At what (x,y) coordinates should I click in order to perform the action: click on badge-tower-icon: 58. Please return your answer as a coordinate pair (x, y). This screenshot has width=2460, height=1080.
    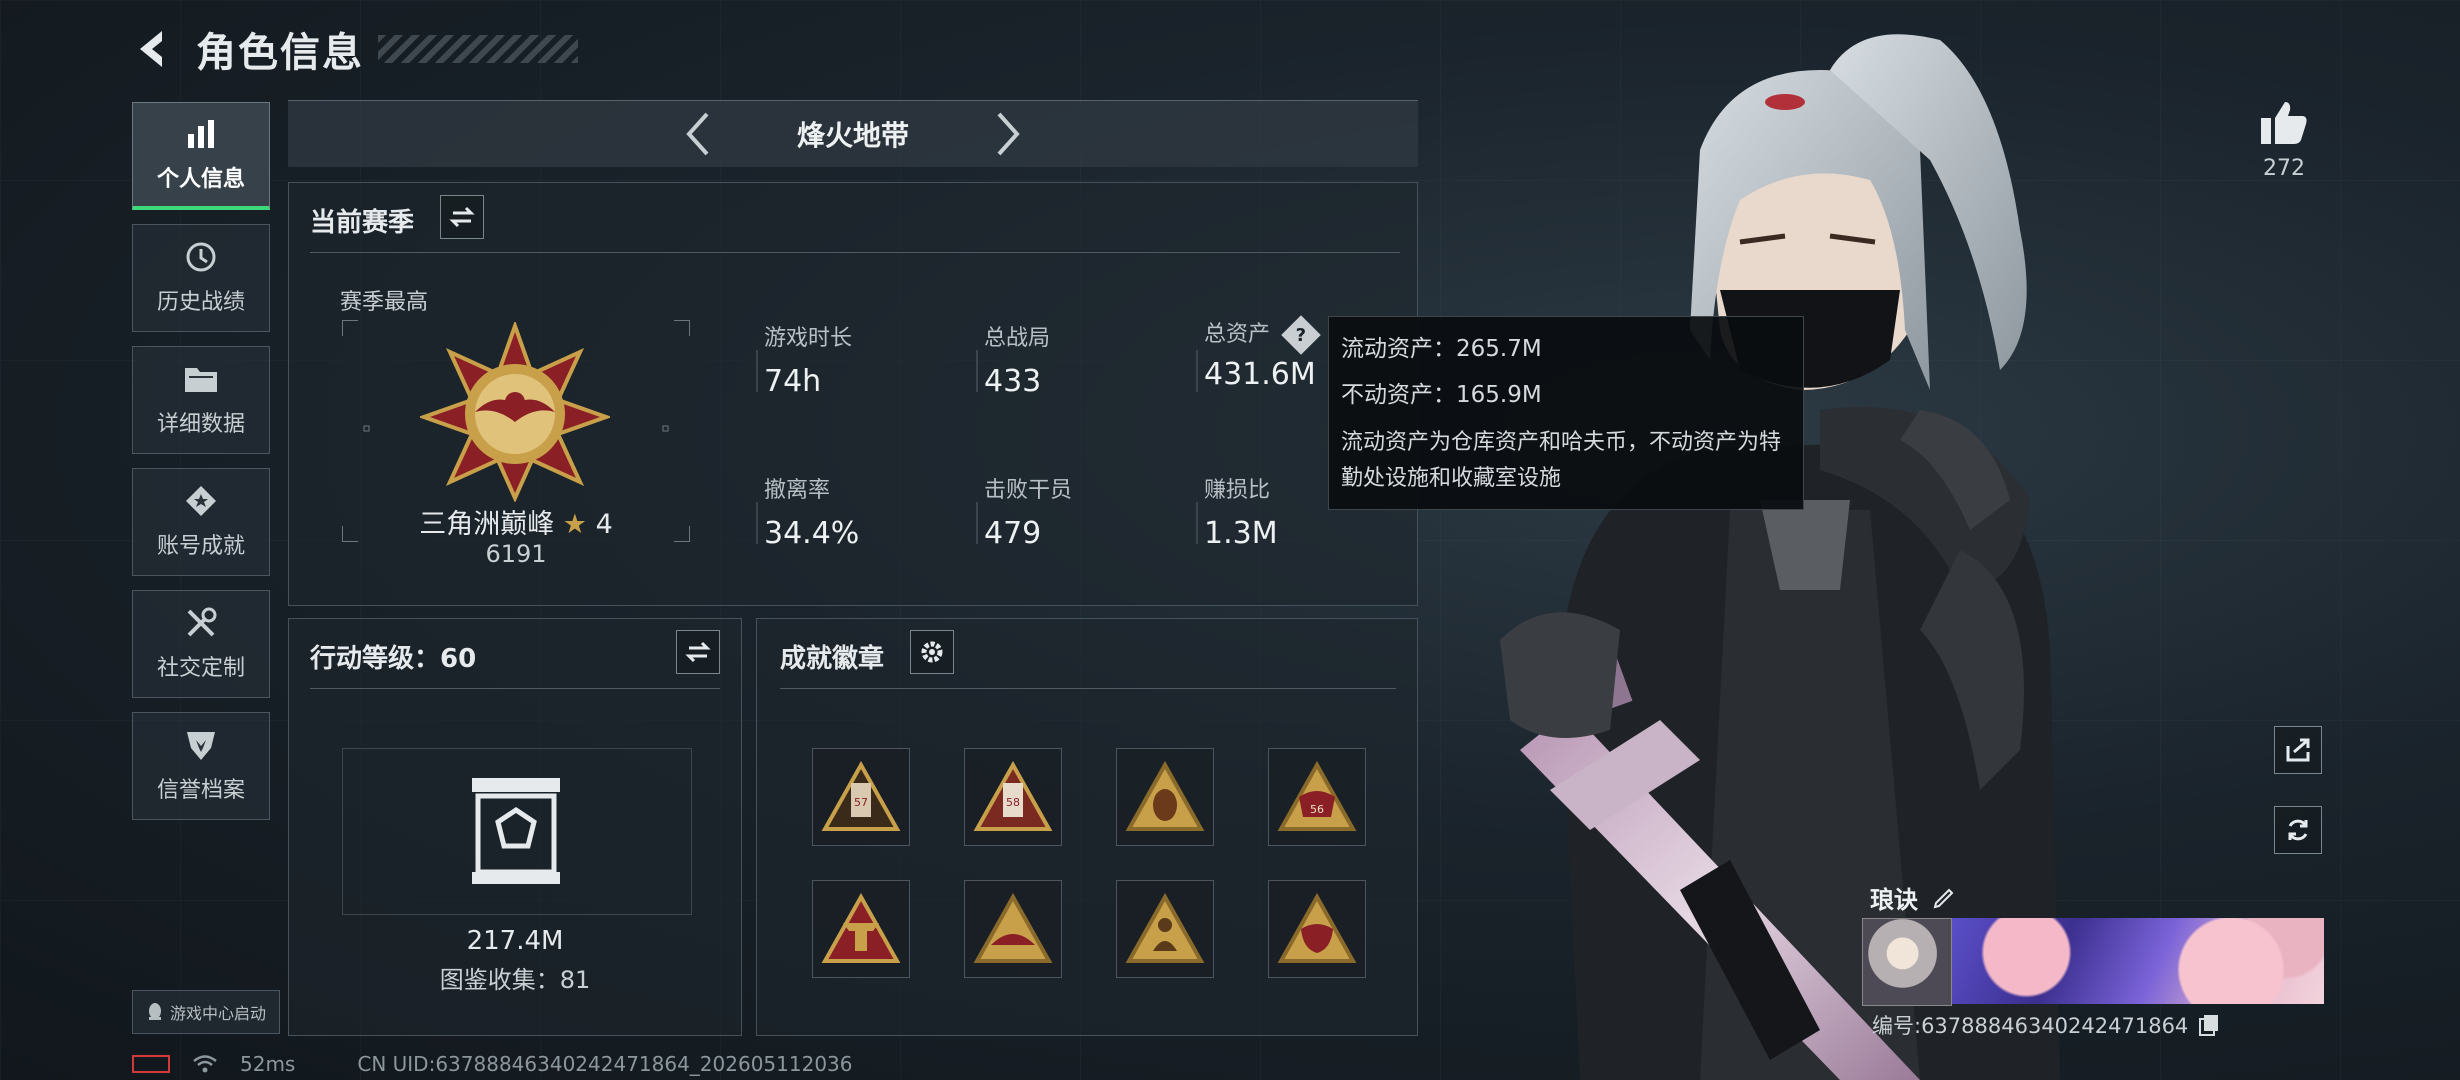
    Looking at the image, I should click on (1013, 796).